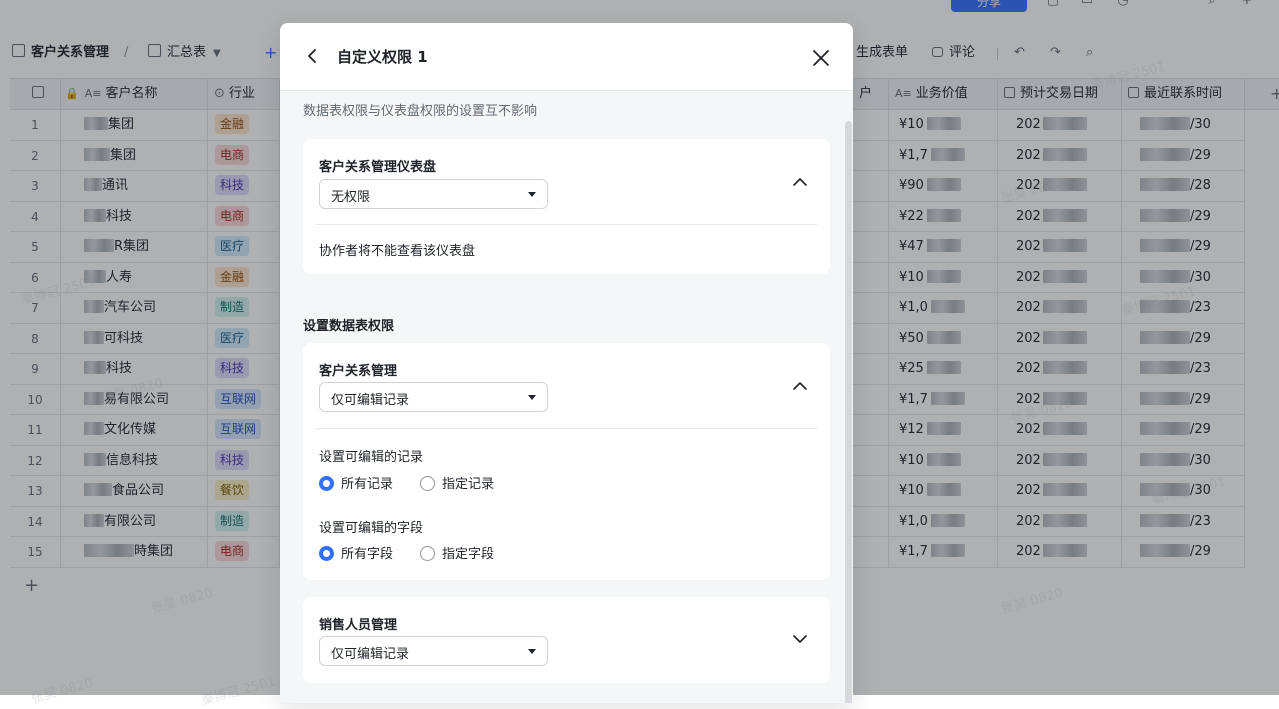 Image resolution: width=1279 pixels, height=709 pixels. Describe the element at coordinates (457, 485) in the screenshot. I see `radio-specific-records: 指定记录` at that location.